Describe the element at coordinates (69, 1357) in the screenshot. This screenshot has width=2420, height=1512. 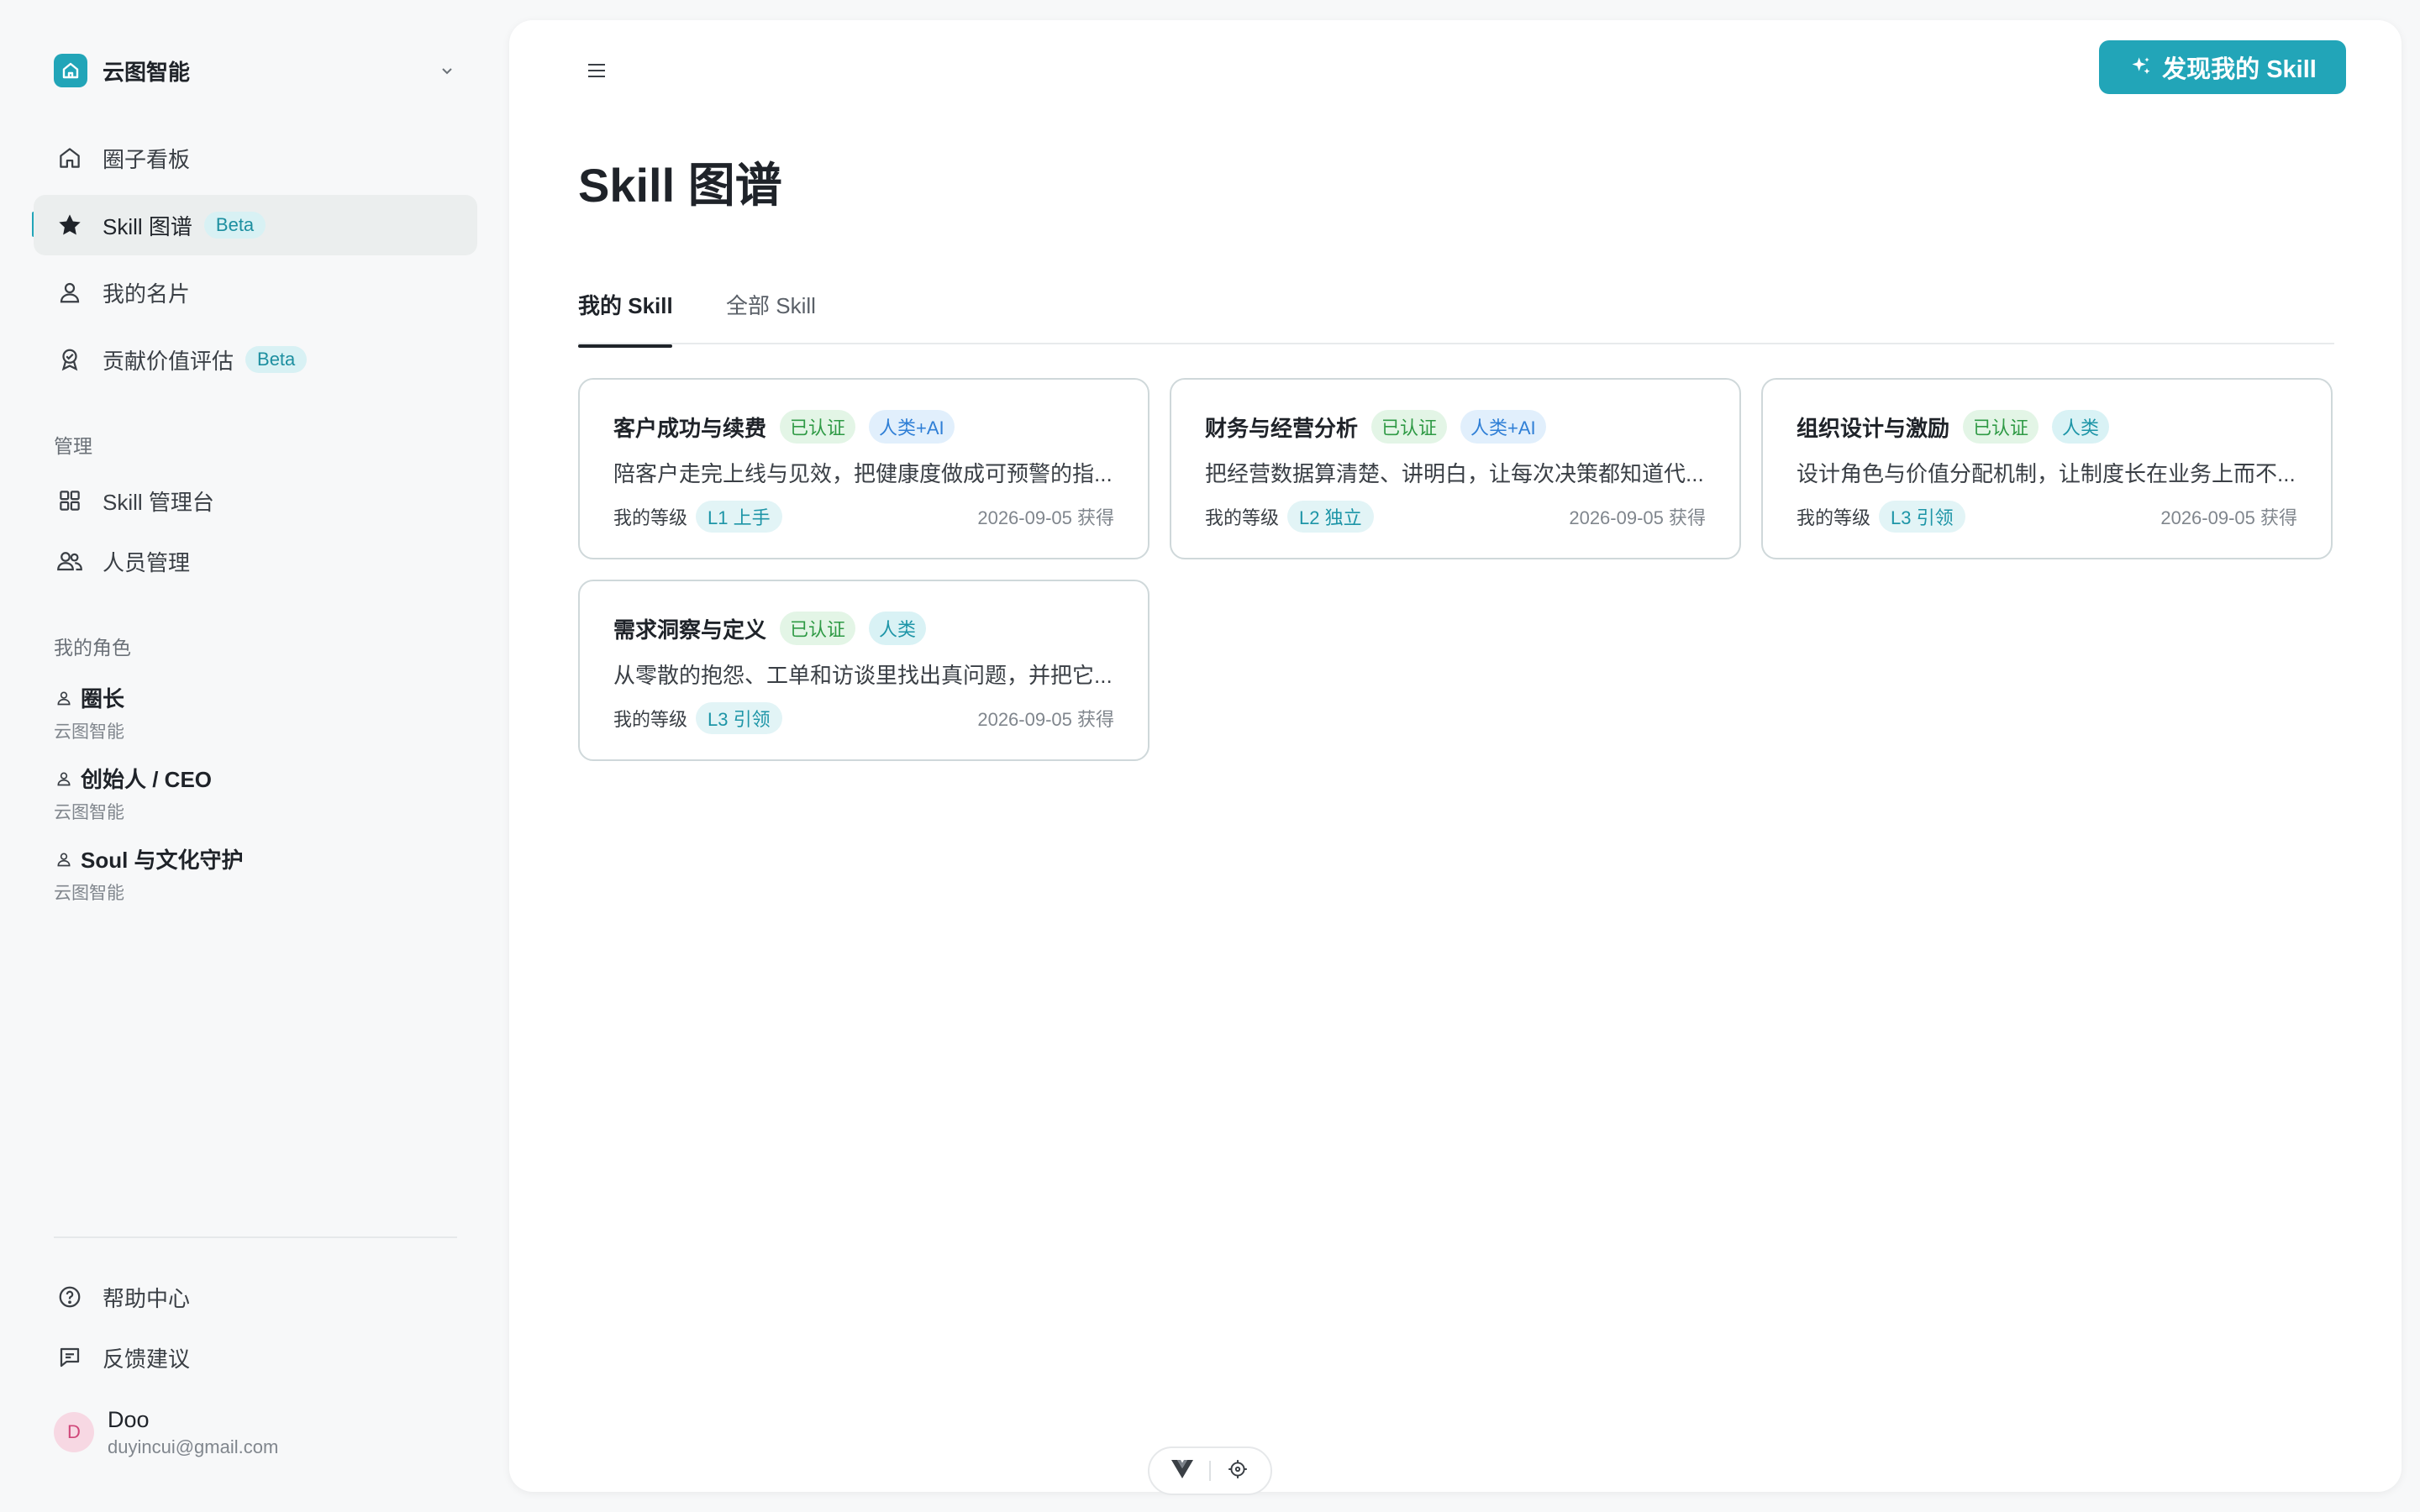
I see `feedback-icon` at that location.